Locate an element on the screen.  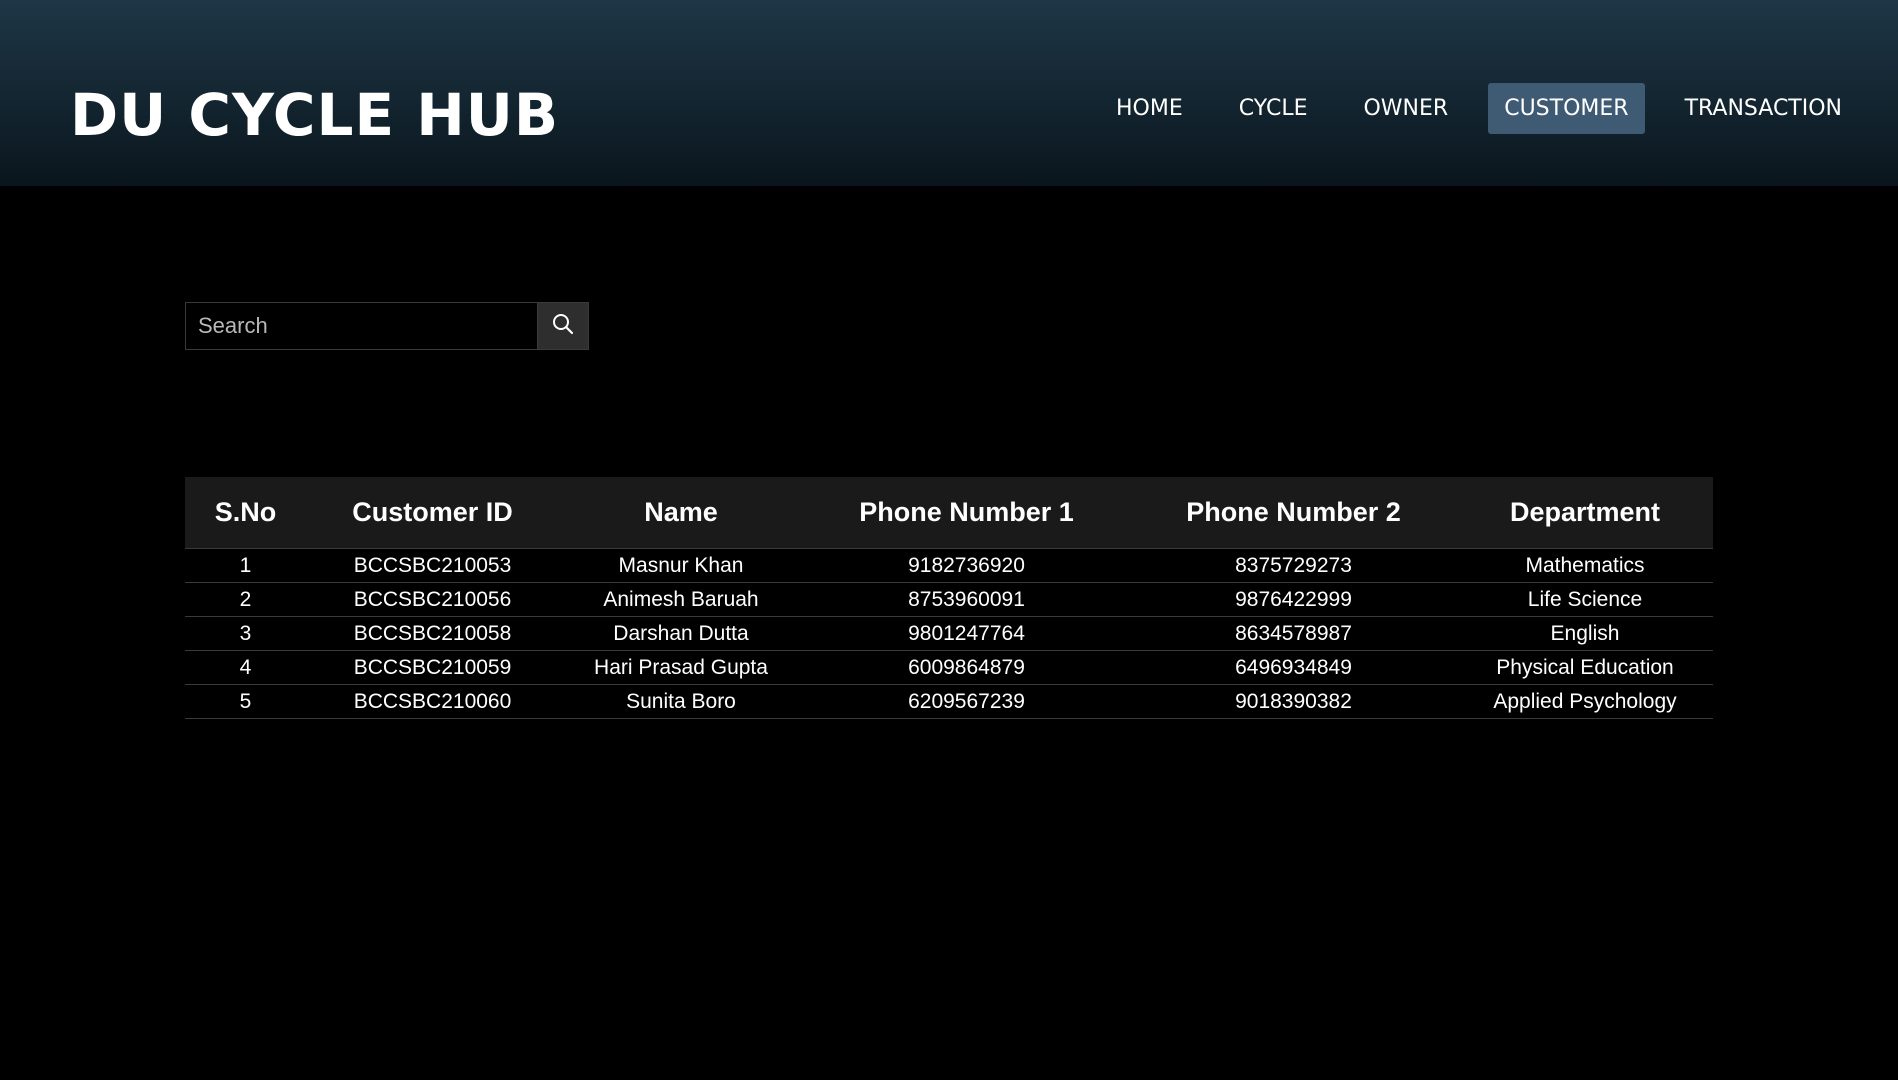
nav-customer: CUSTOMER is located at coordinates (1566, 108).